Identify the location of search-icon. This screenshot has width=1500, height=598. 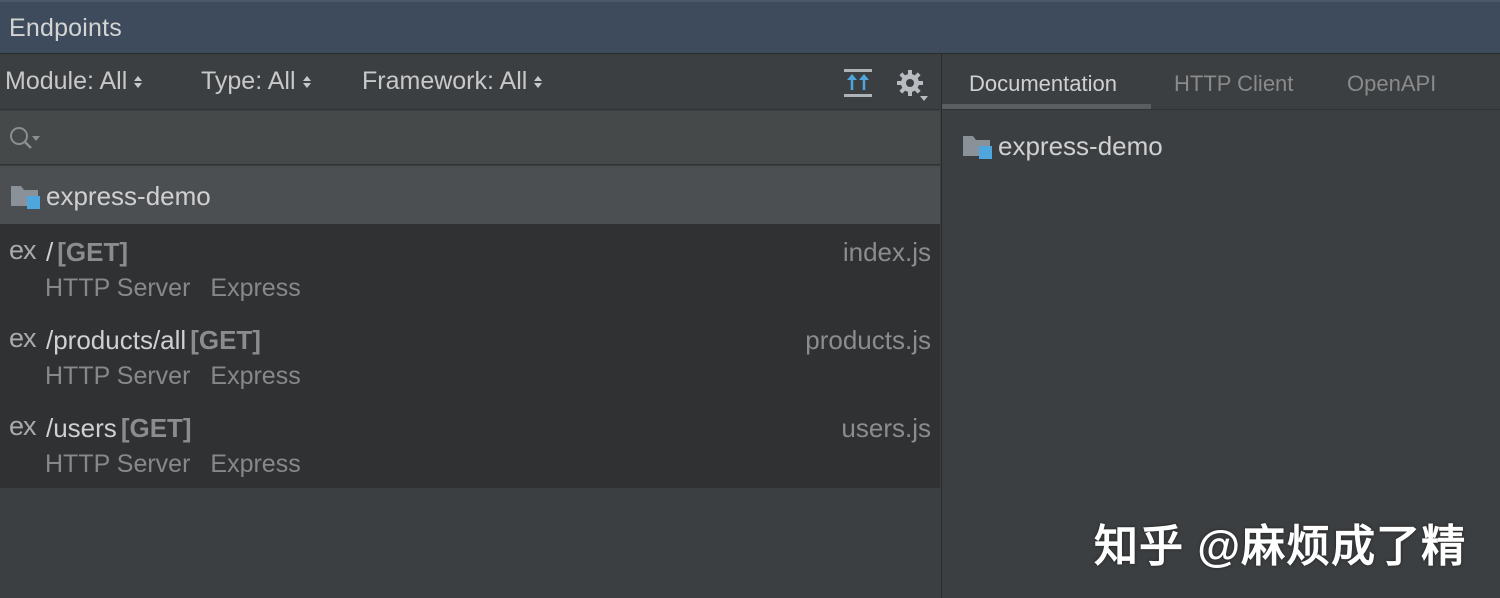
(25, 138).